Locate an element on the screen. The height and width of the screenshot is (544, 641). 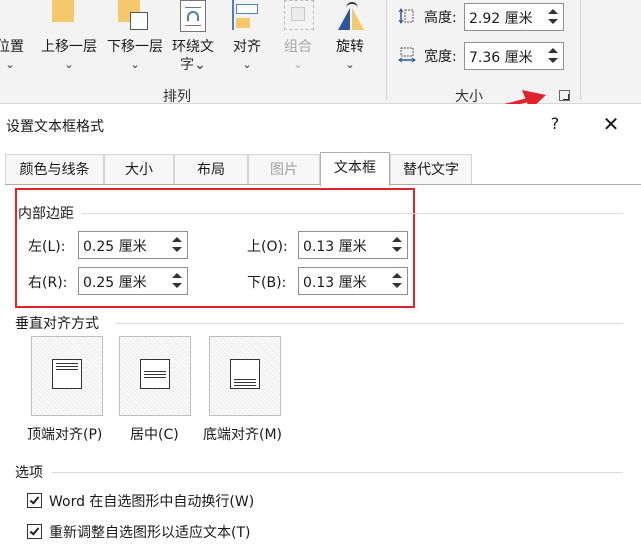
tab-size: 大小 is located at coordinates (139, 169).